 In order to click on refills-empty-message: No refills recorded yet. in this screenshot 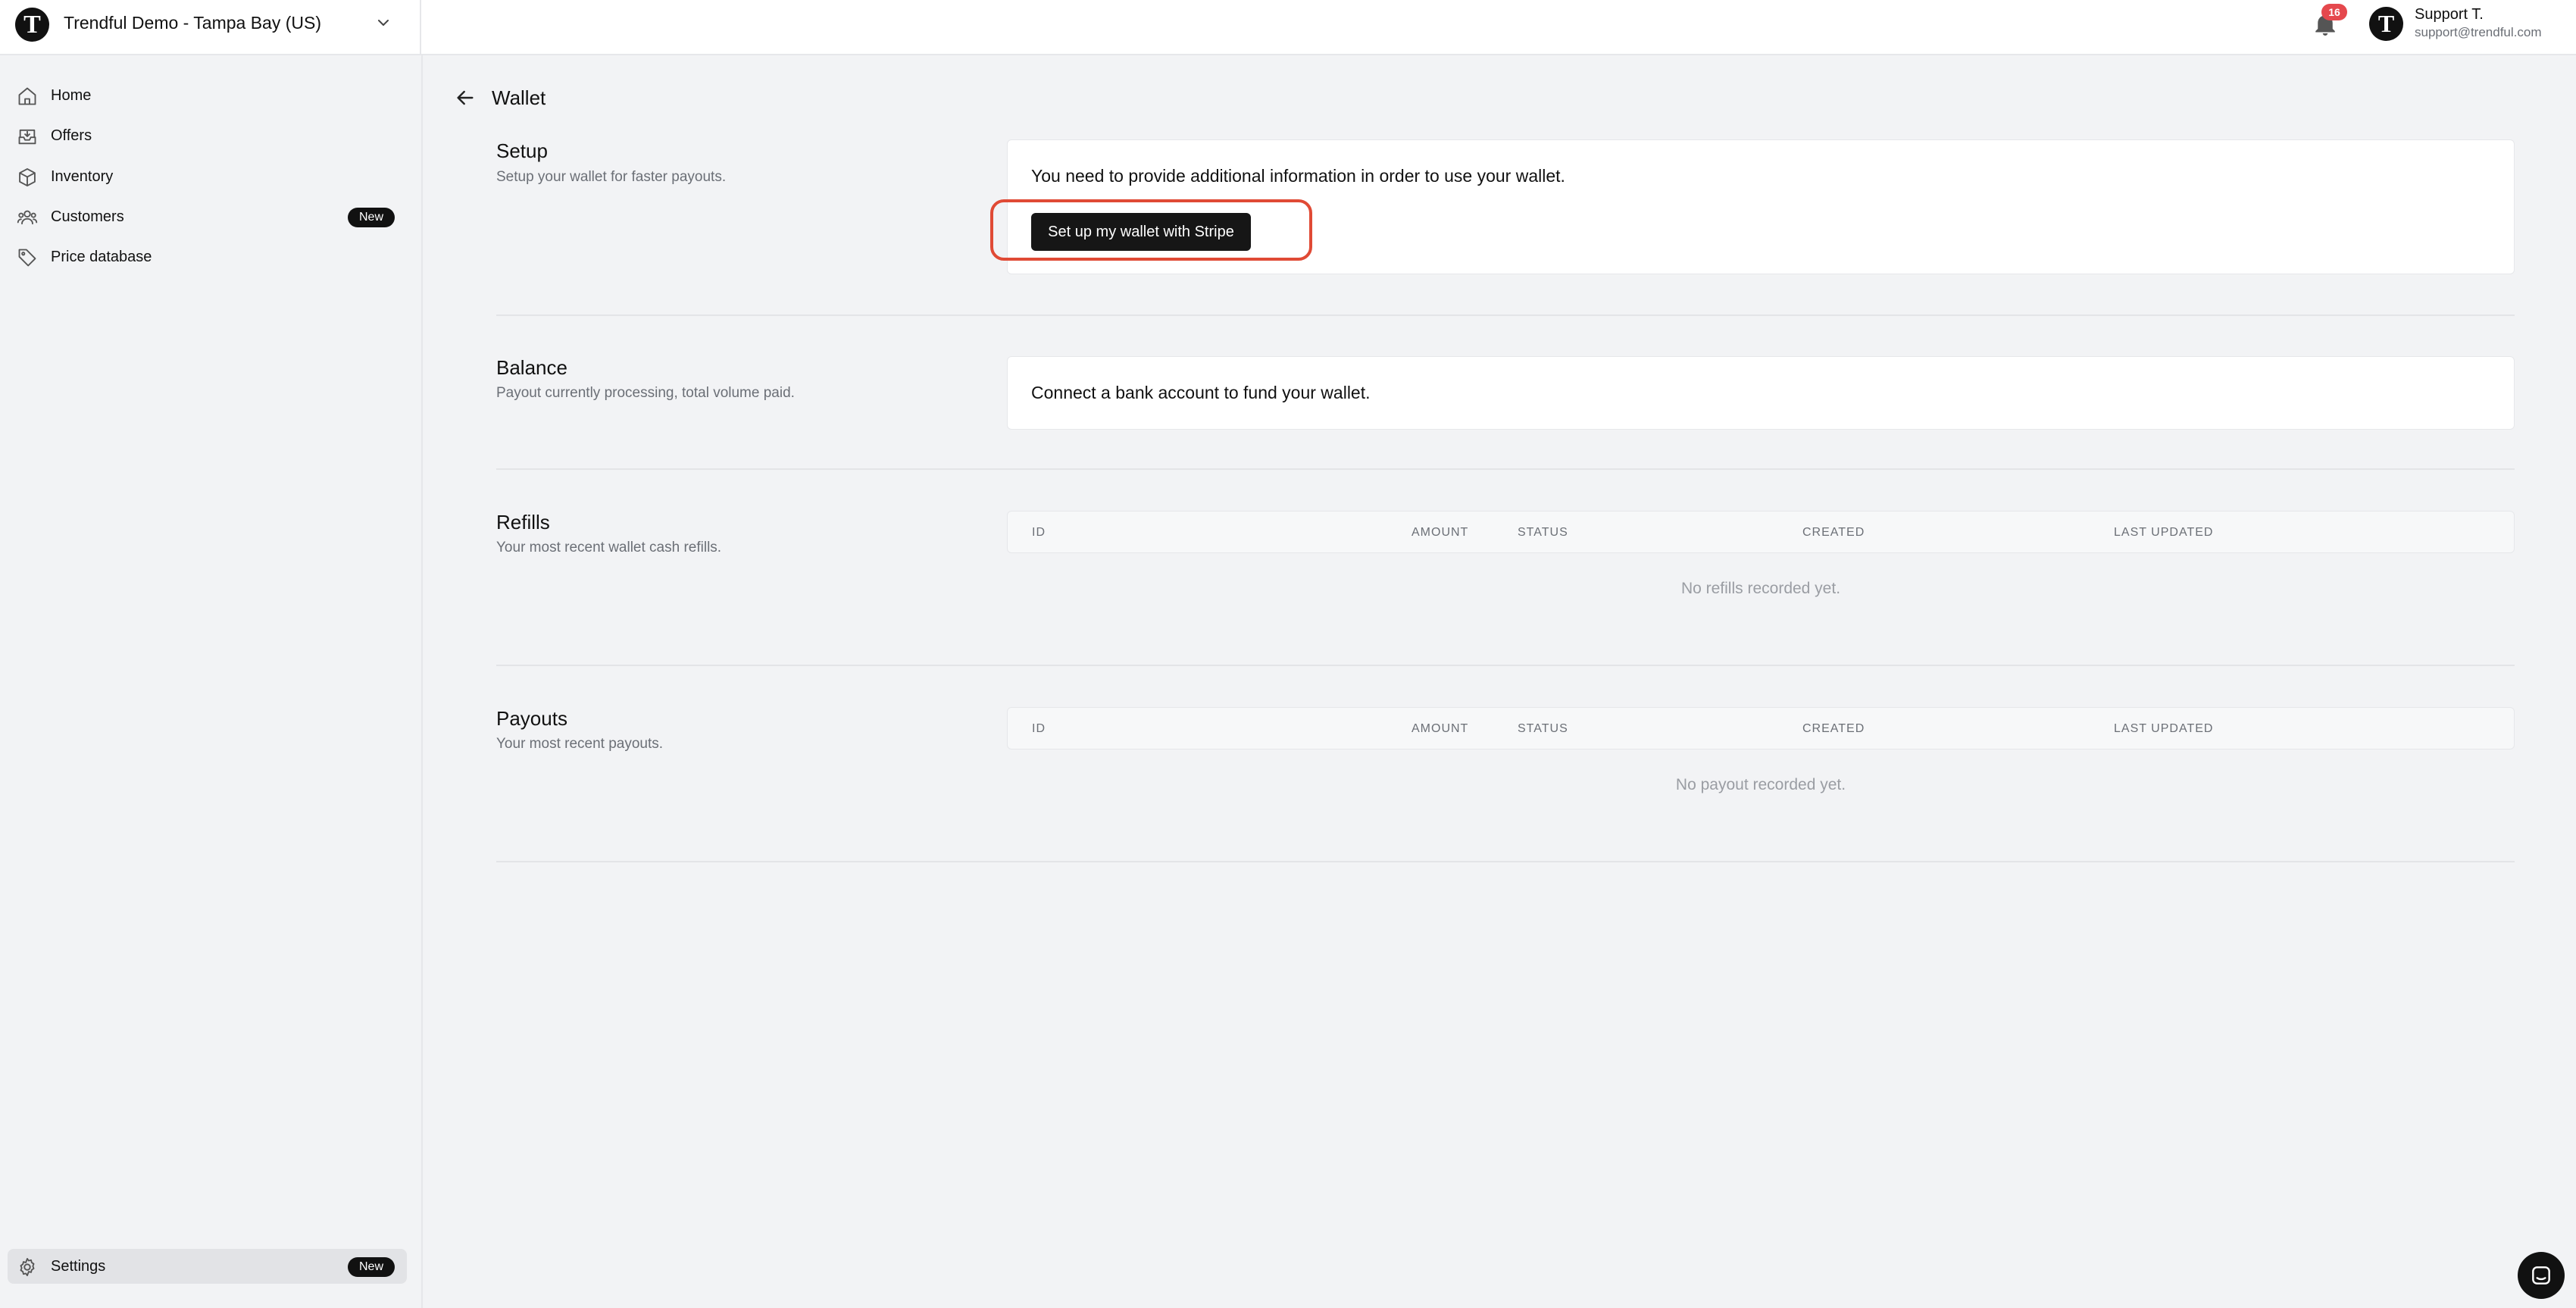, I will do `click(1760, 588)`.